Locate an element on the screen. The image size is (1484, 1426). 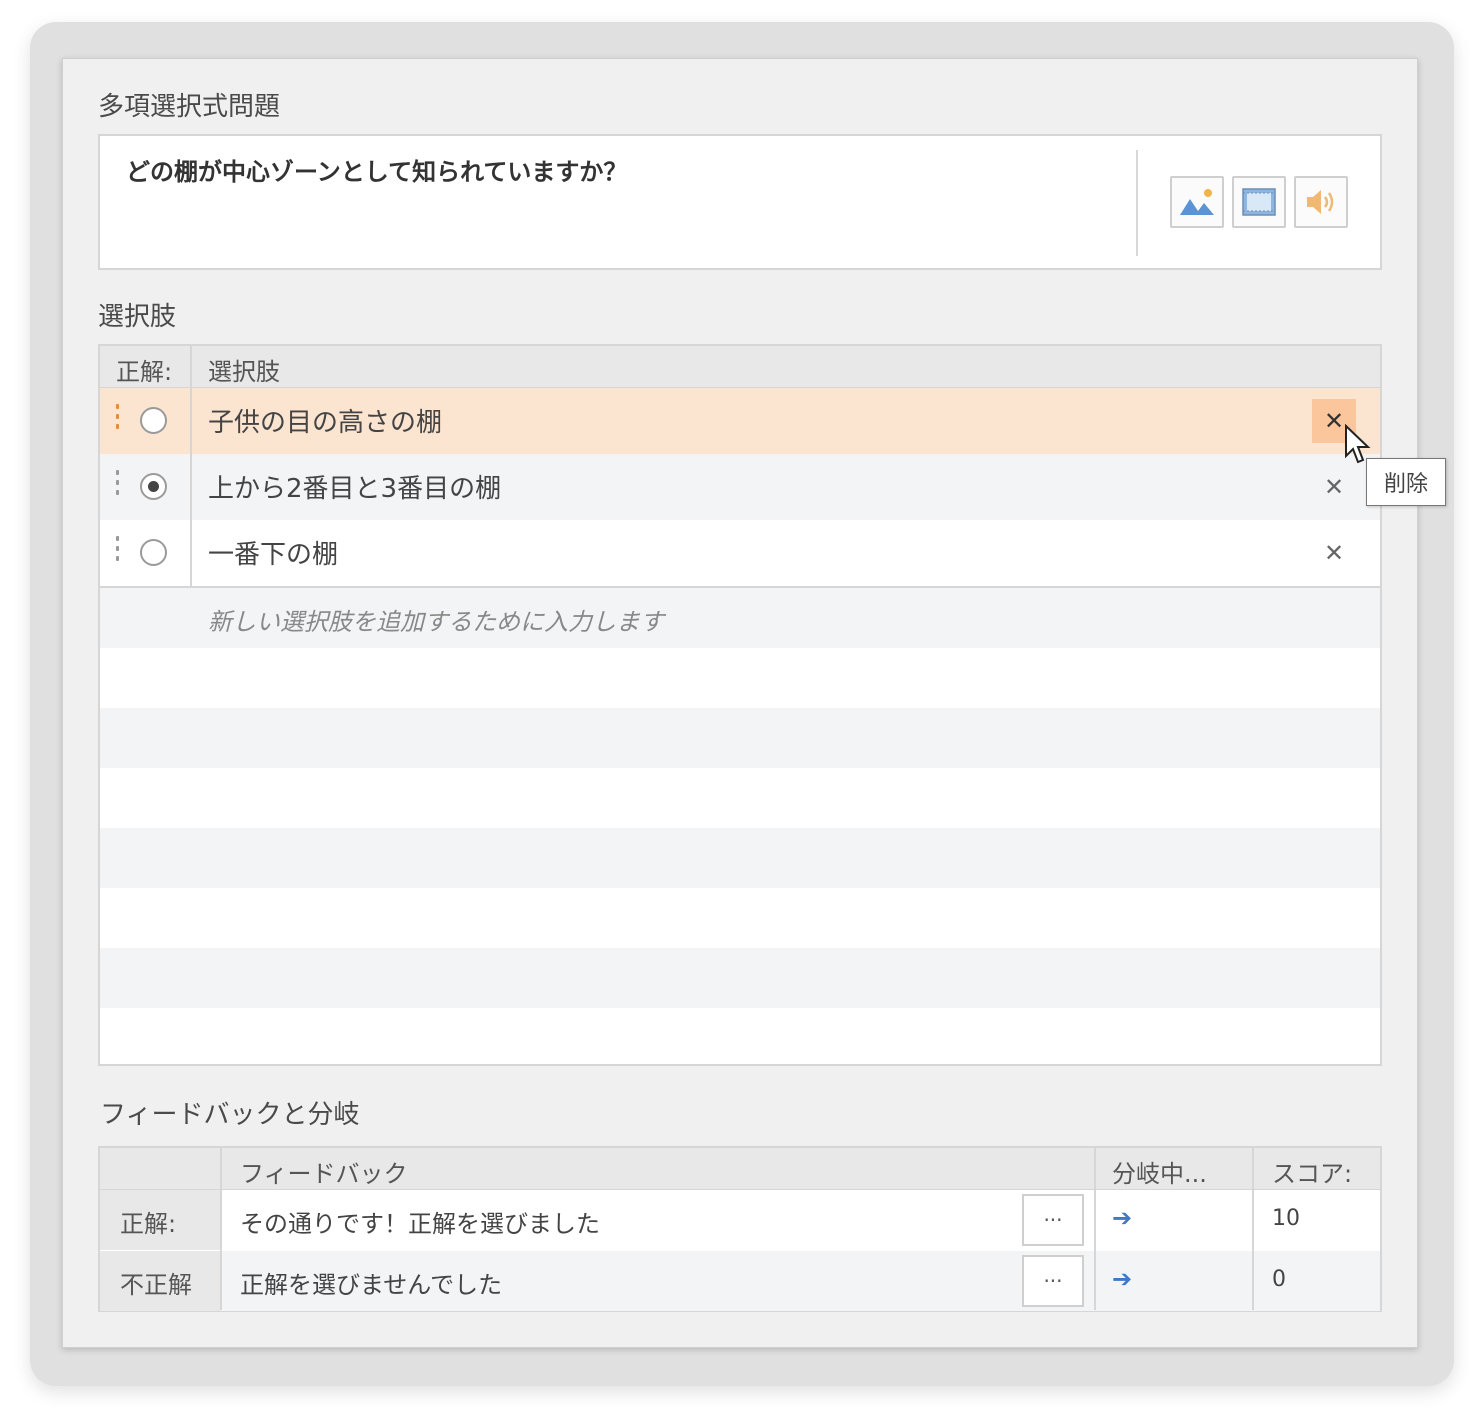
feedback-row-incorrect: 不正解 正解を選びませんでした ··· ➔ 0 is located at coordinates (740, 1281).